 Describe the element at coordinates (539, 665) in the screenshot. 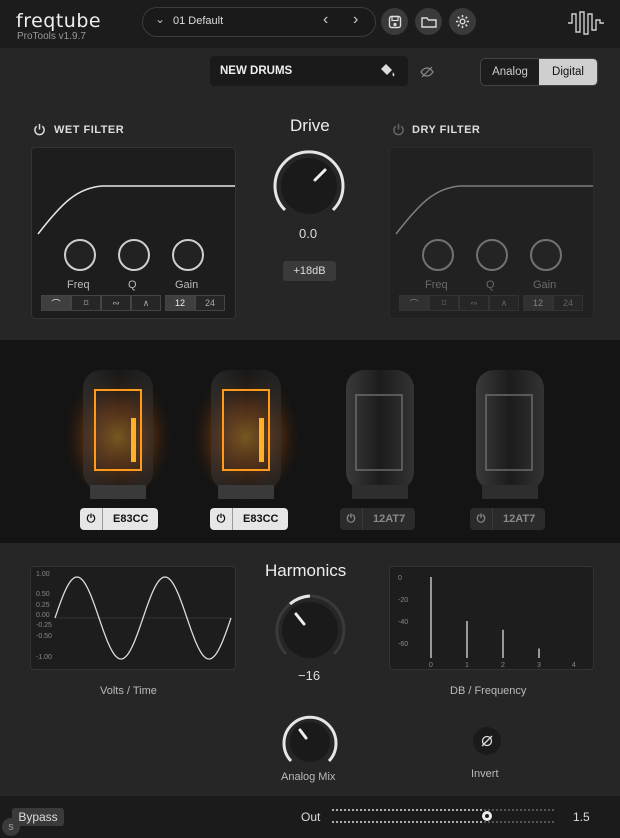

I see `spectrum-x-tick: 3` at that location.